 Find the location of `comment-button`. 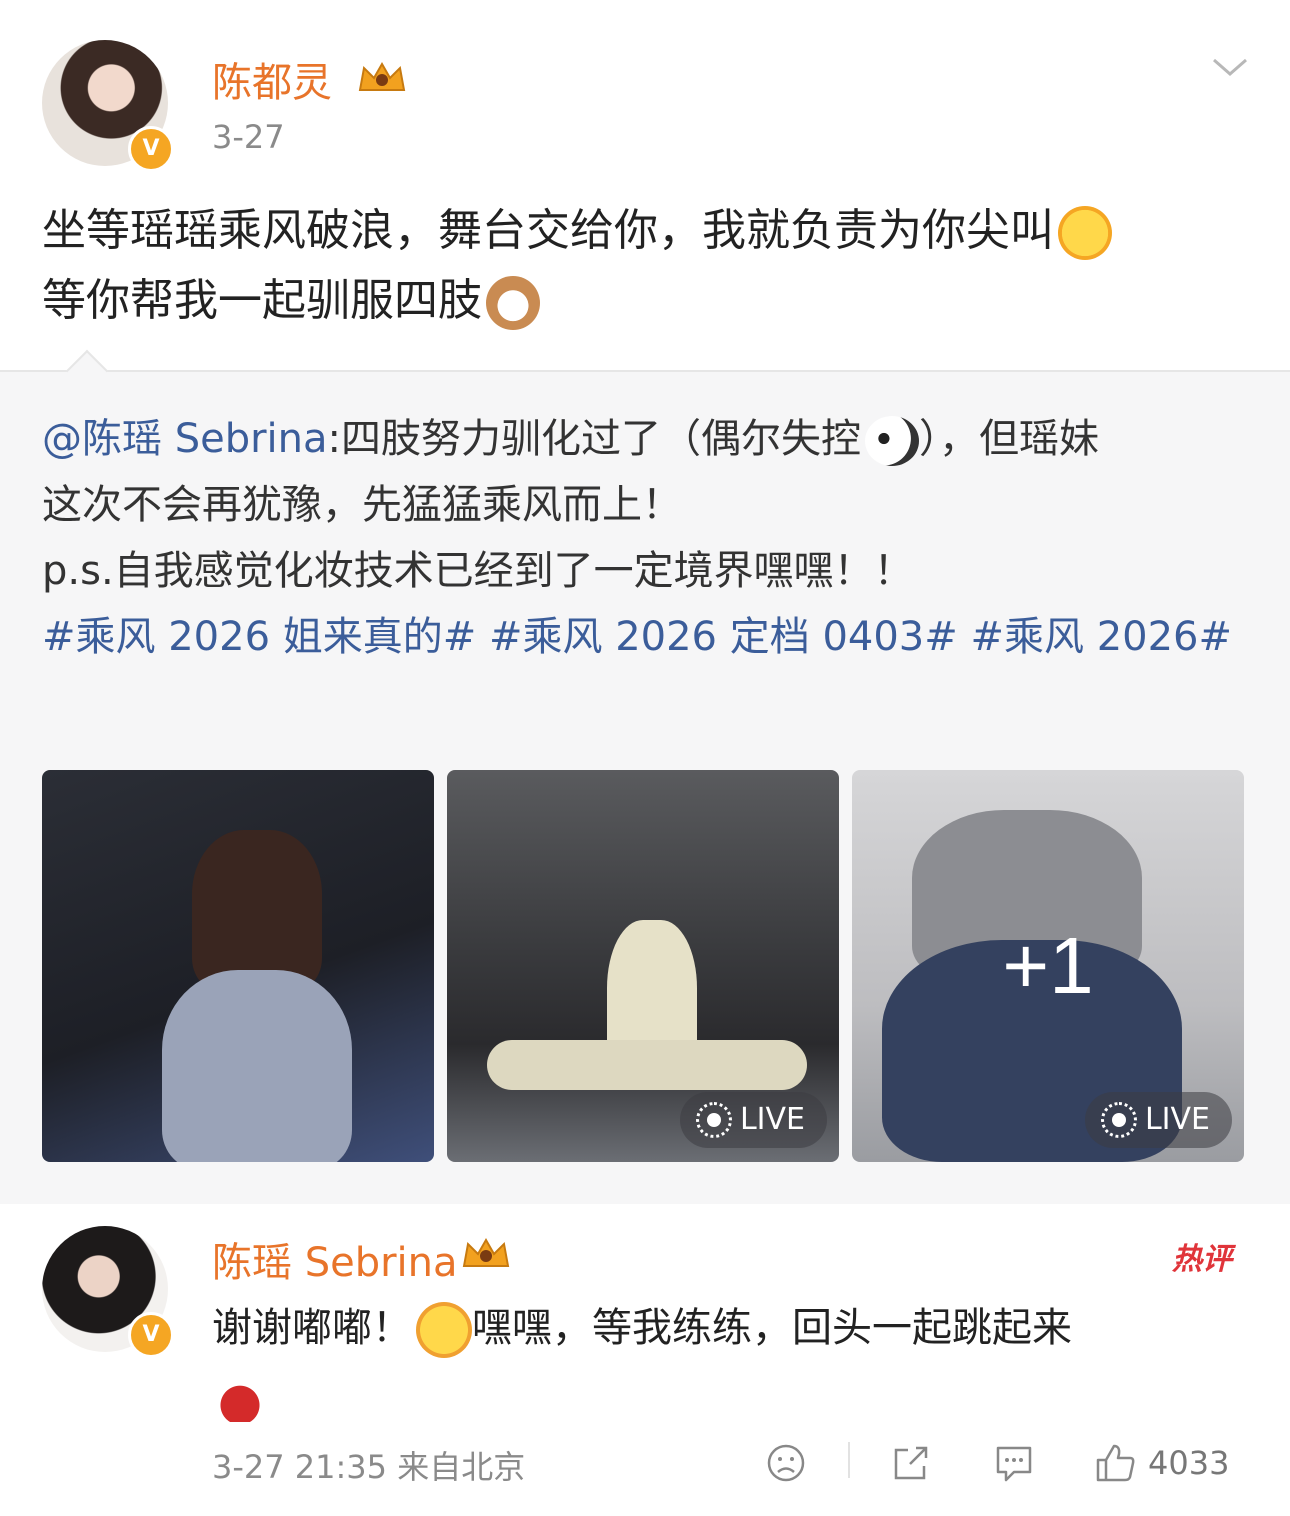

comment-button is located at coordinates (1014, 1463).